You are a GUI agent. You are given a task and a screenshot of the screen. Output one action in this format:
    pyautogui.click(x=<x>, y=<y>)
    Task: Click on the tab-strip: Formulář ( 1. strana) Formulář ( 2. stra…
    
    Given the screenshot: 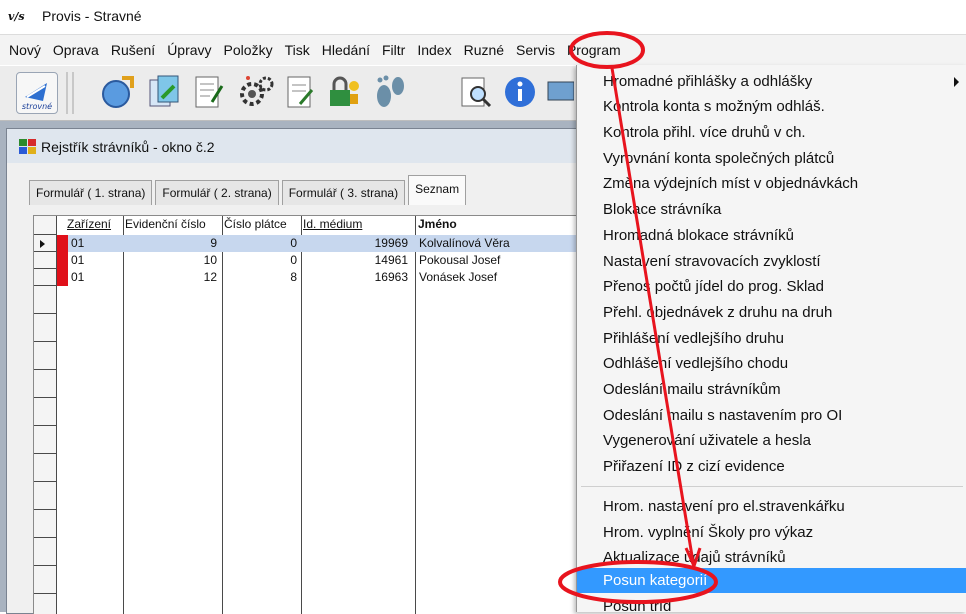 What is the action you would take?
    pyautogui.click(x=249, y=190)
    